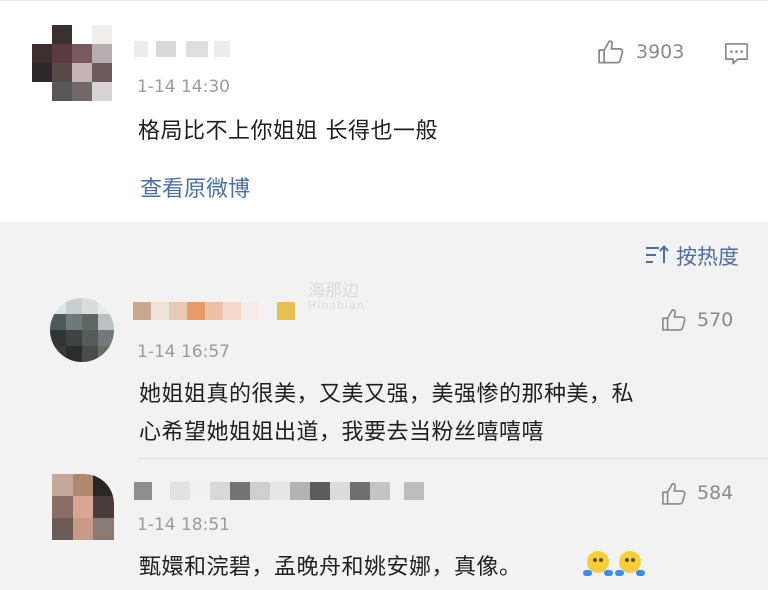 Image resolution: width=768 pixels, height=590 pixels. What do you see at coordinates (330, 567) in the screenshot?
I see `reply-content: 甄嬛和浣碧，孟晚舟和姚安娜，真像。` at bounding box center [330, 567].